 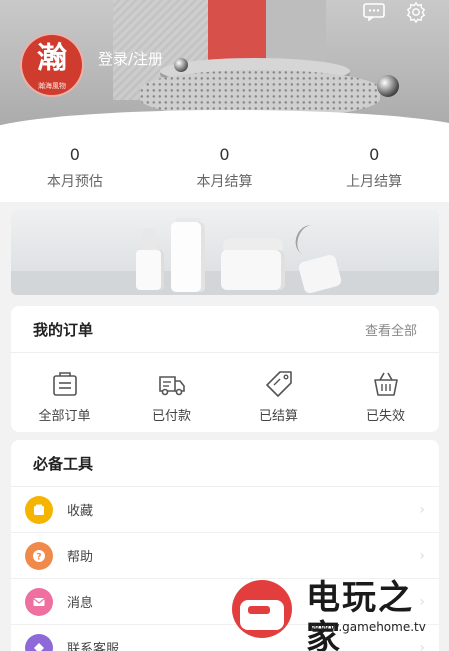 I want to click on tool-label: 收藏, so click(x=80, y=511).